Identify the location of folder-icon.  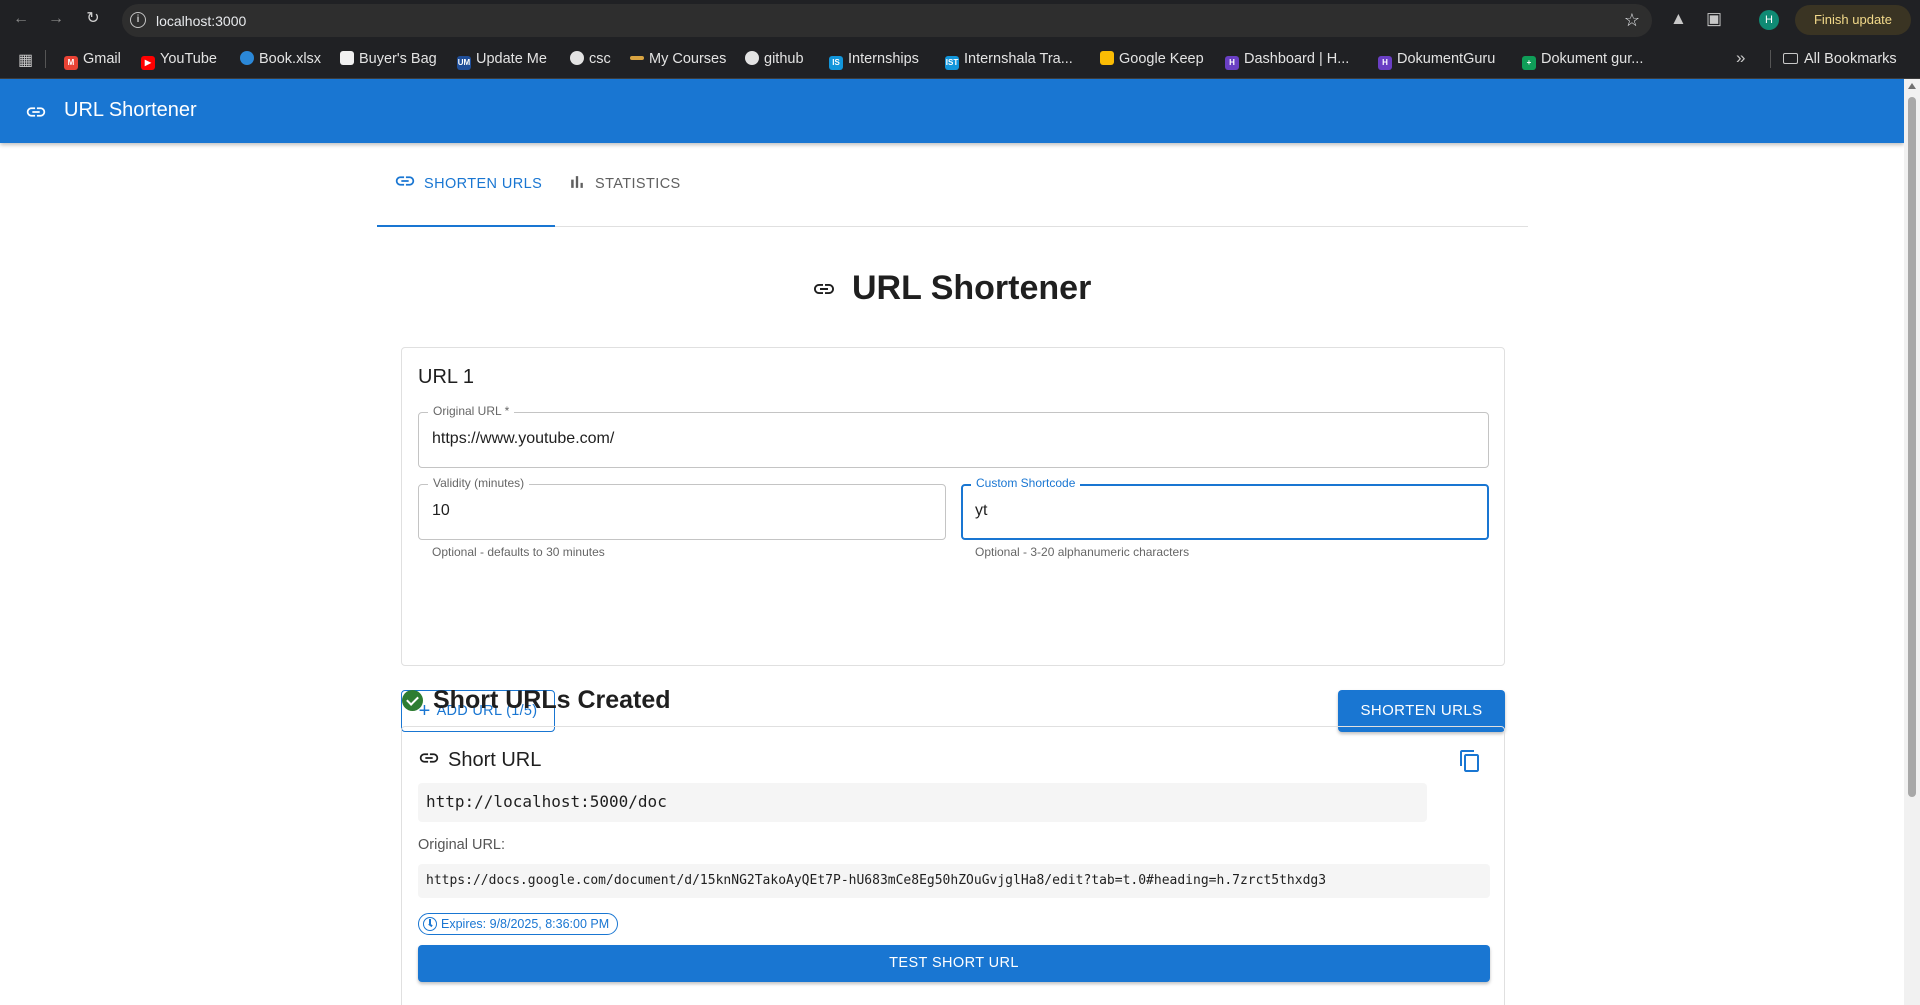
(1790, 58).